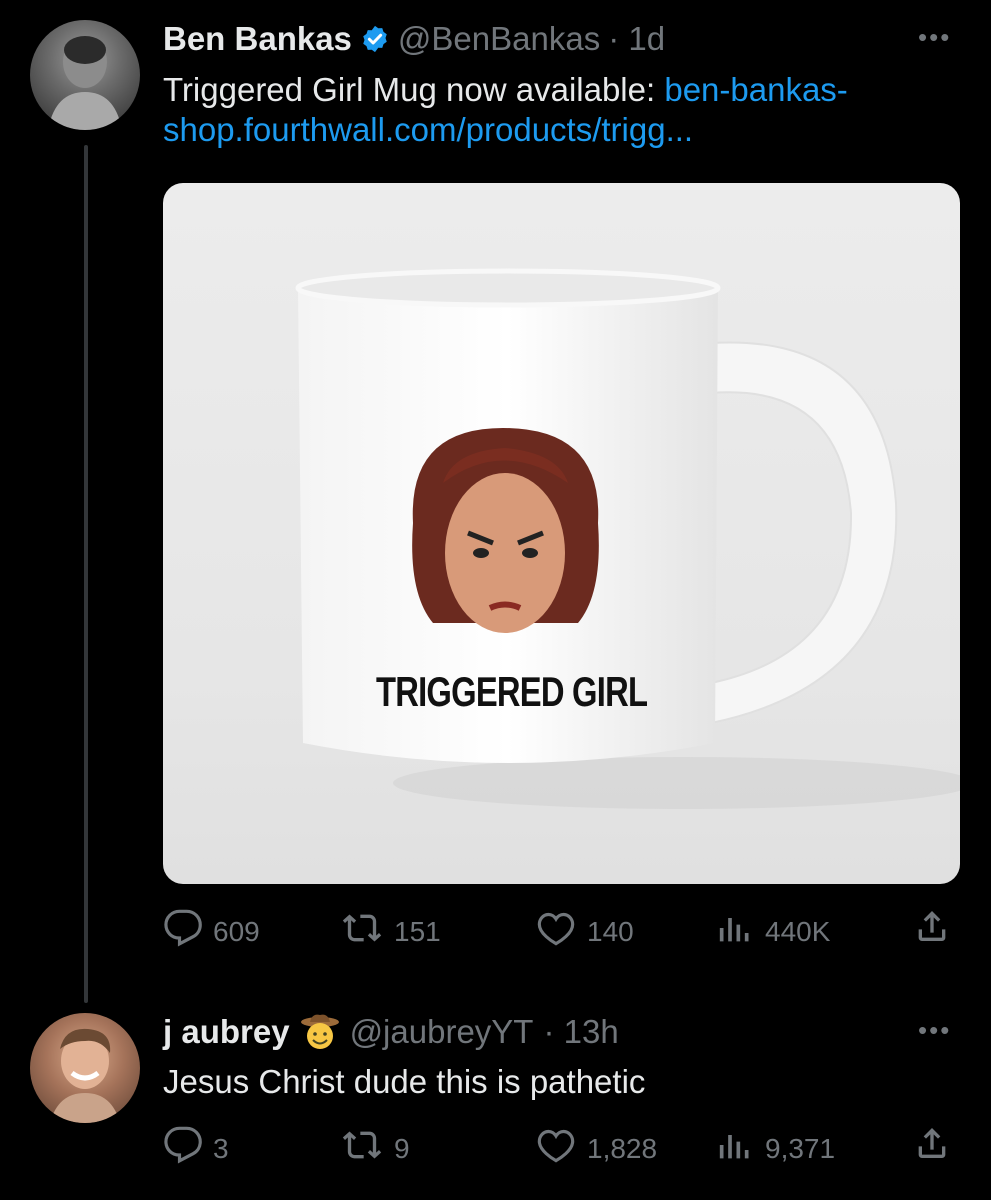 This screenshot has height=1200, width=991. I want to click on author-handle: @jaubreyYT, so click(442, 1032).